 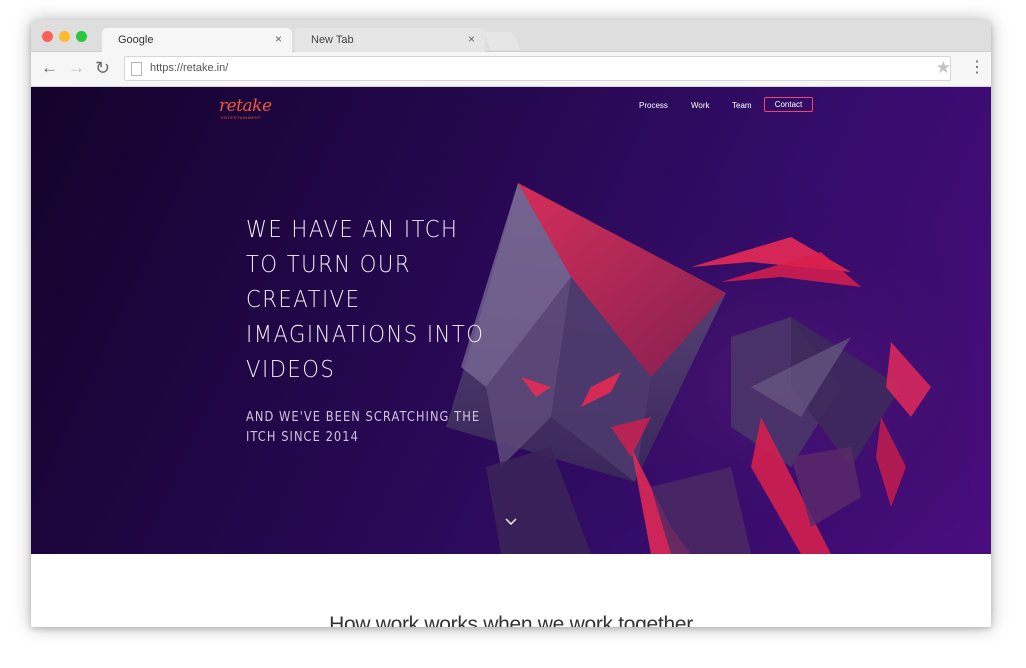 I want to click on page-icon, so click(x=136, y=69).